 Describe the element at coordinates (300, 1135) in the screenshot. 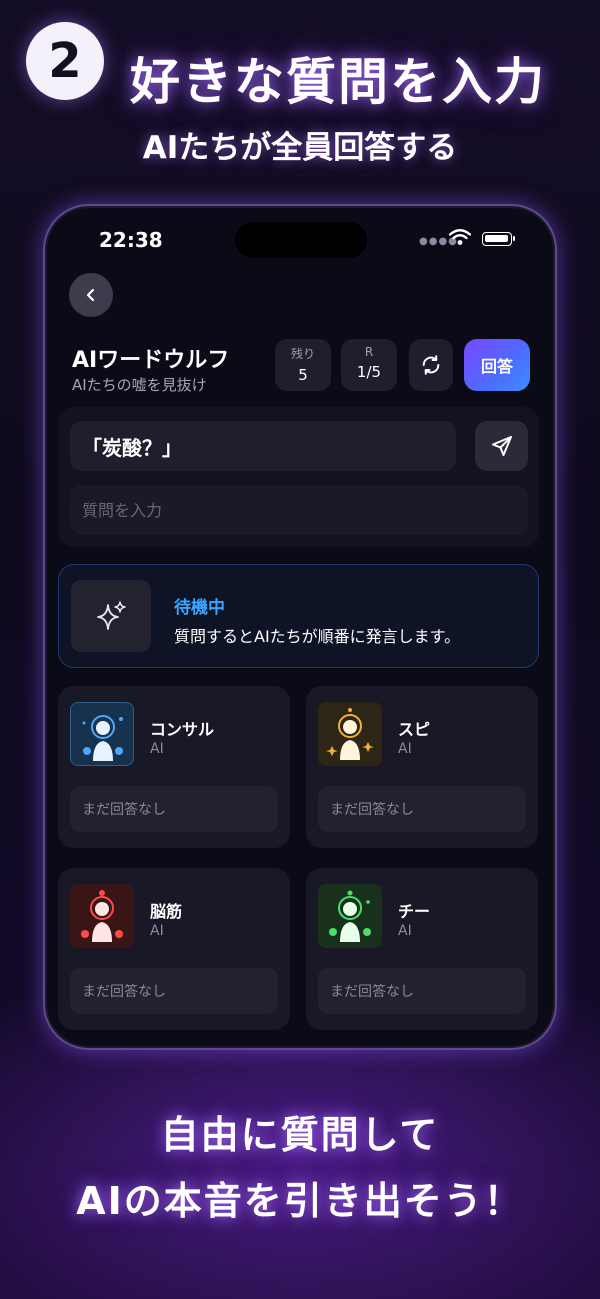

I see `promo-footer-line1: 自由に質問して` at that location.